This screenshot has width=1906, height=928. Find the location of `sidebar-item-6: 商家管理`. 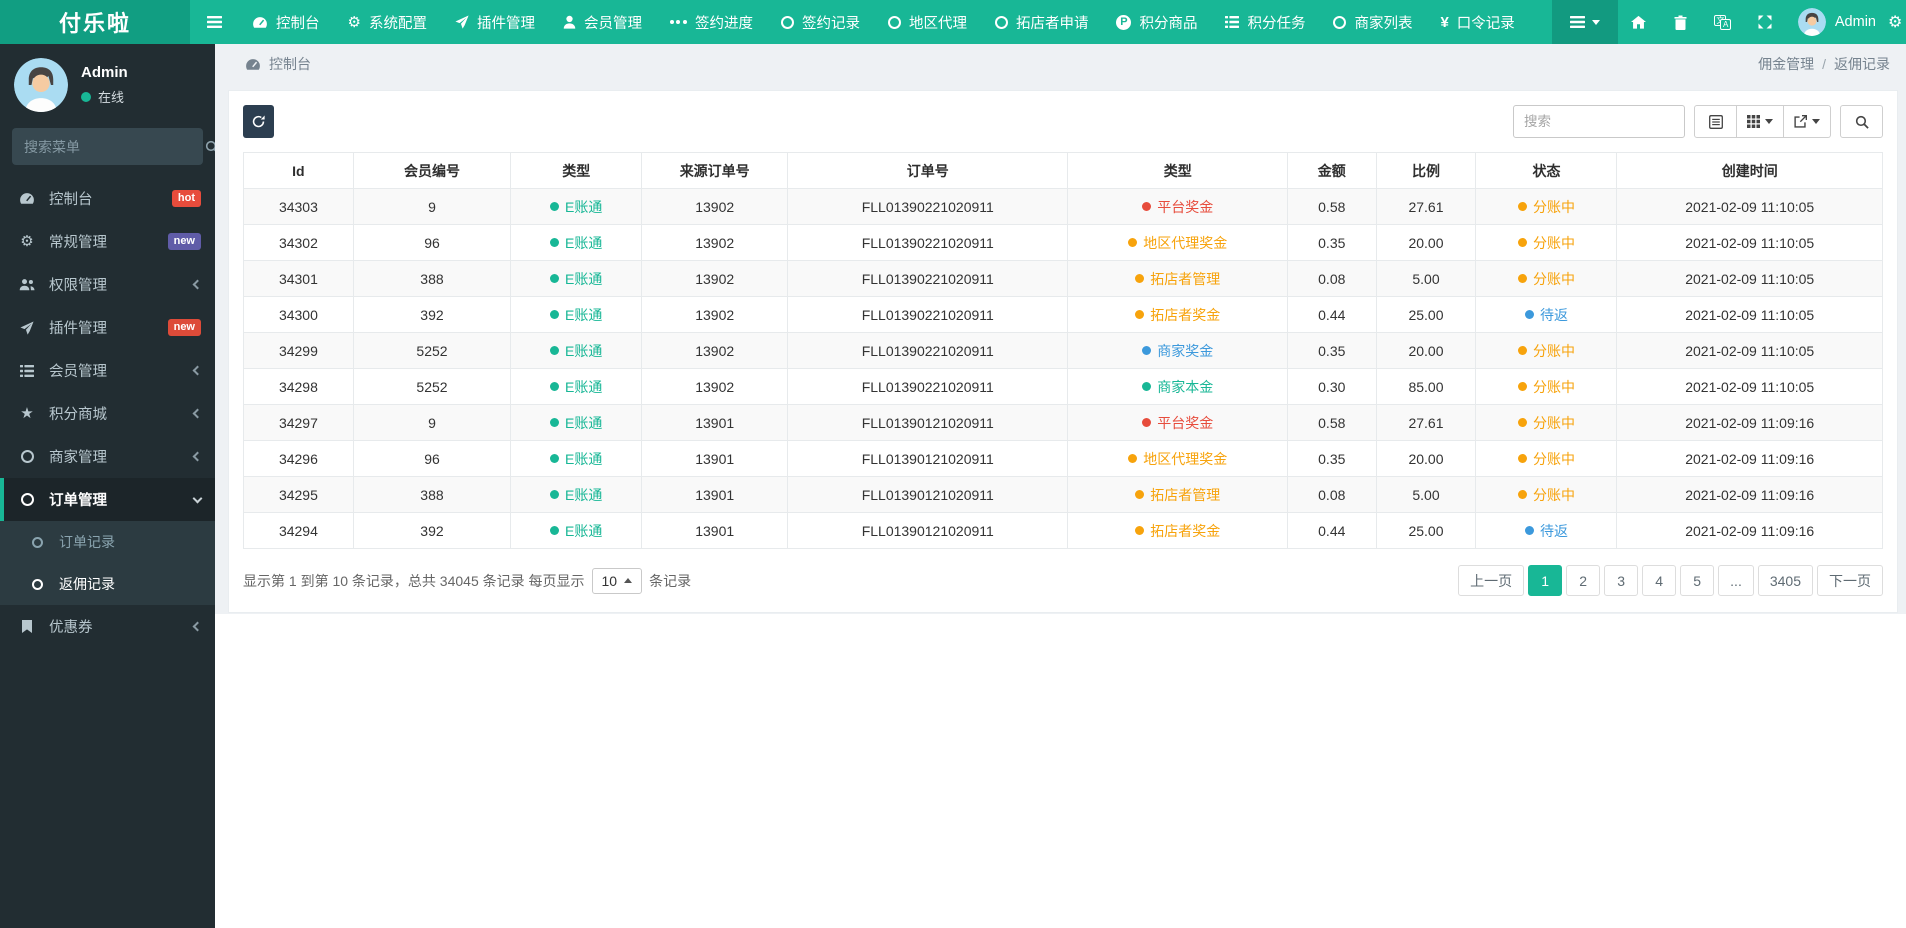

sidebar-item-6: 商家管理 is located at coordinates (107, 456).